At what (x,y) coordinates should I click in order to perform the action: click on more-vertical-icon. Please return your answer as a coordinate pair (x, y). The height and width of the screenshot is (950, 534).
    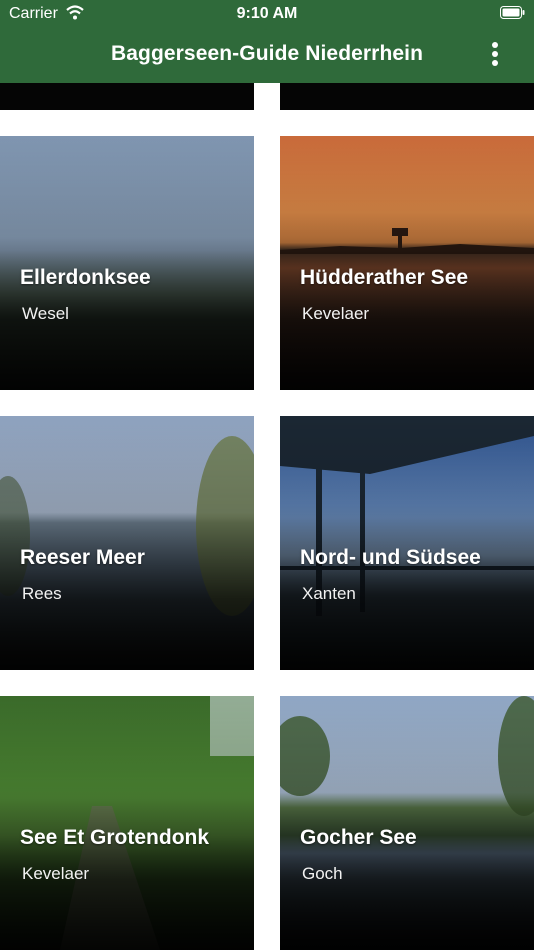
    Looking at the image, I should click on (495, 55).